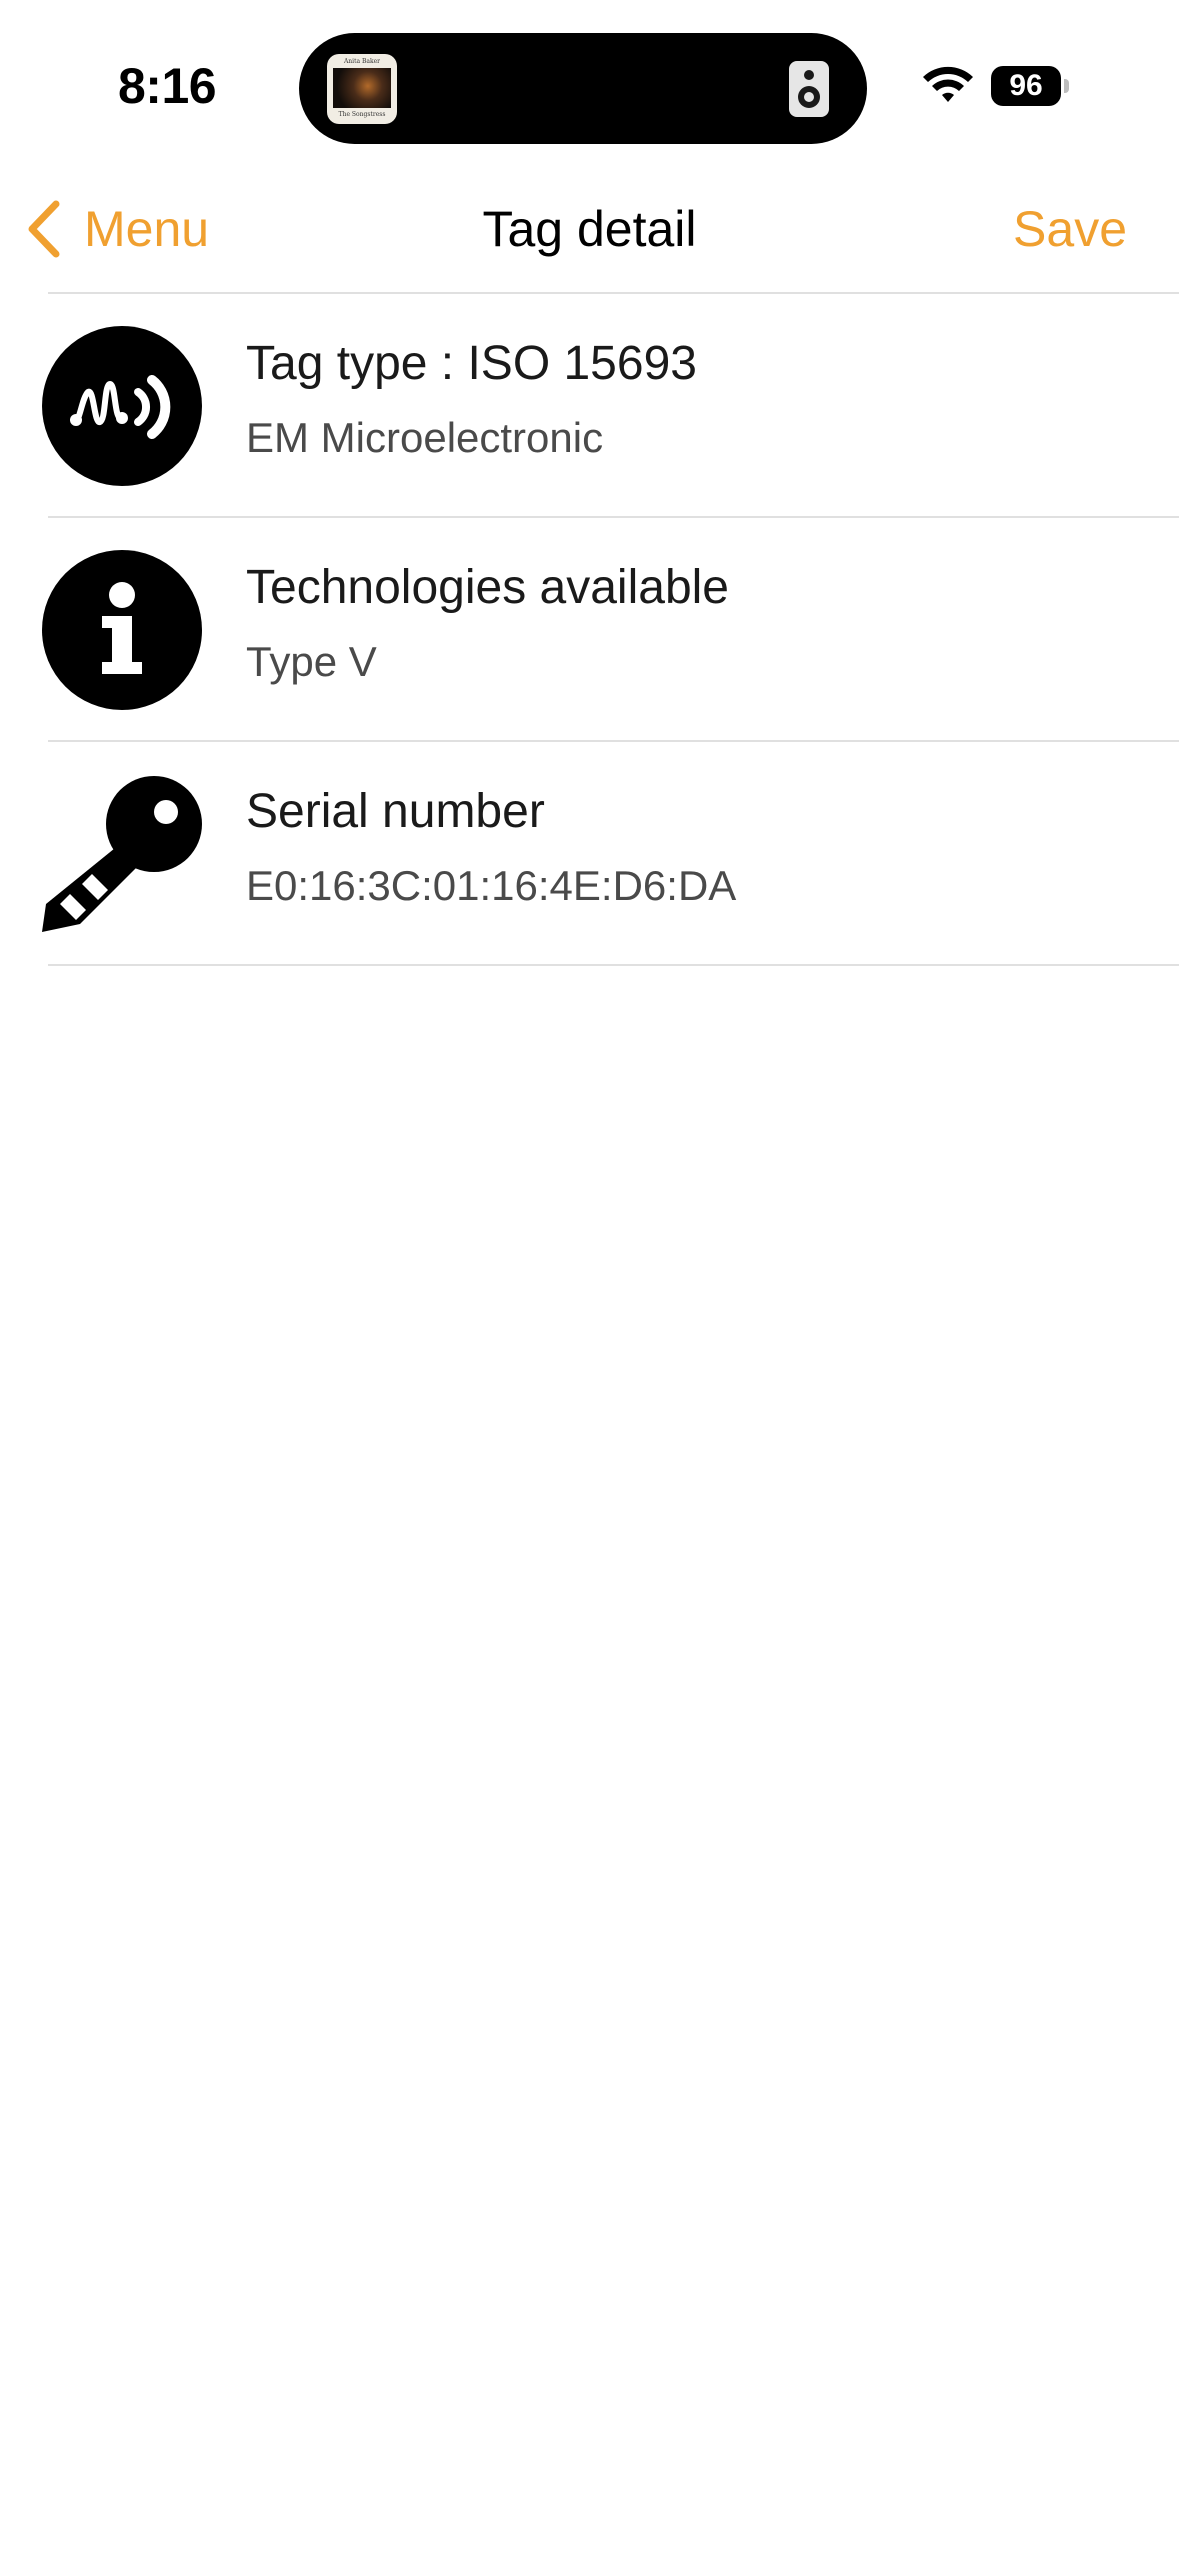  What do you see at coordinates (1066, 86) in the screenshot?
I see `battery-tip` at bounding box center [1066, 86].